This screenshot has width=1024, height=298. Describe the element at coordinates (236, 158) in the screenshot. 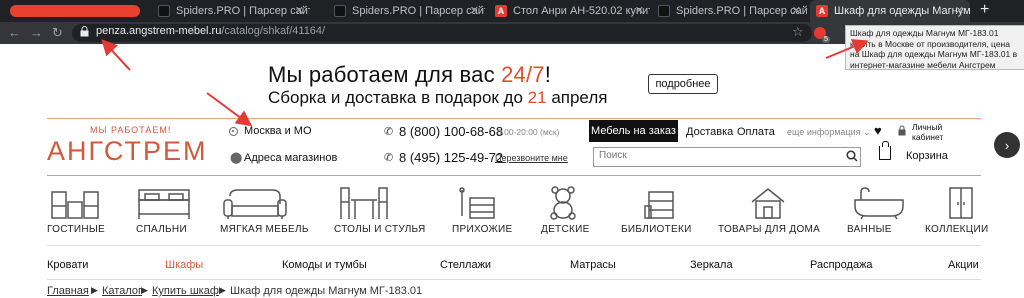

I see `map-pin-icon: ⬤` at that location.